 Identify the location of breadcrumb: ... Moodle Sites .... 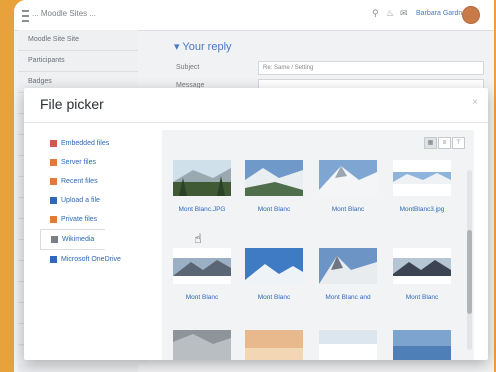
(64, 13).